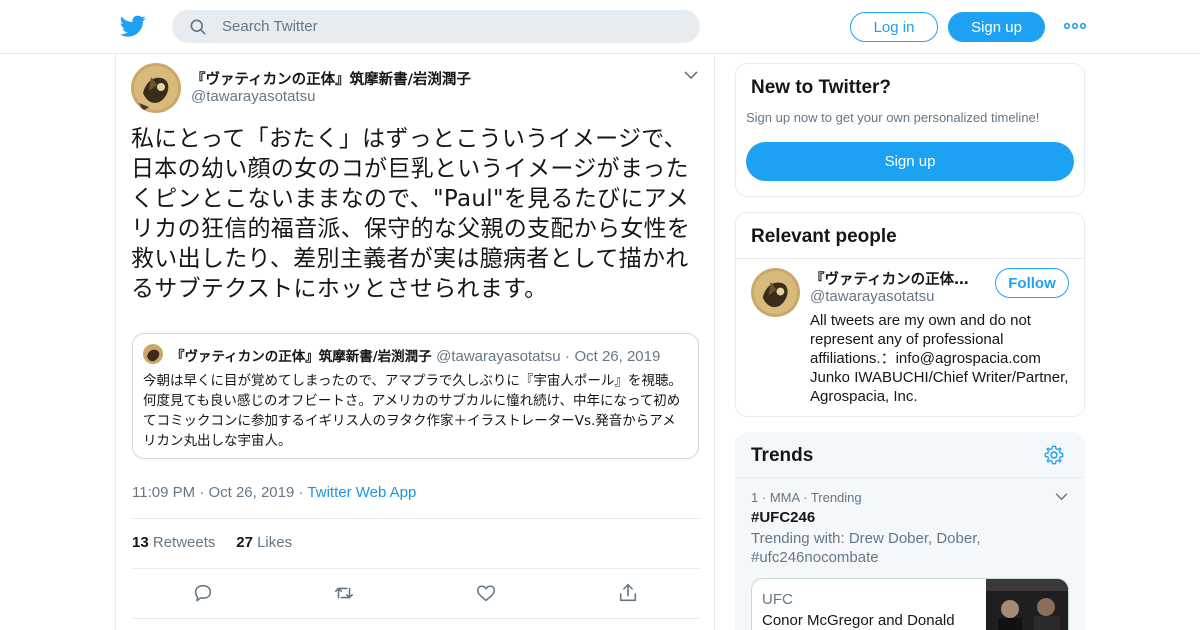 The width and height of the screenshot is (1200, 630). What do you see at coordinates (198, 27) in the screenshot?
I see `search-icon` at bounding box center [198, 27].